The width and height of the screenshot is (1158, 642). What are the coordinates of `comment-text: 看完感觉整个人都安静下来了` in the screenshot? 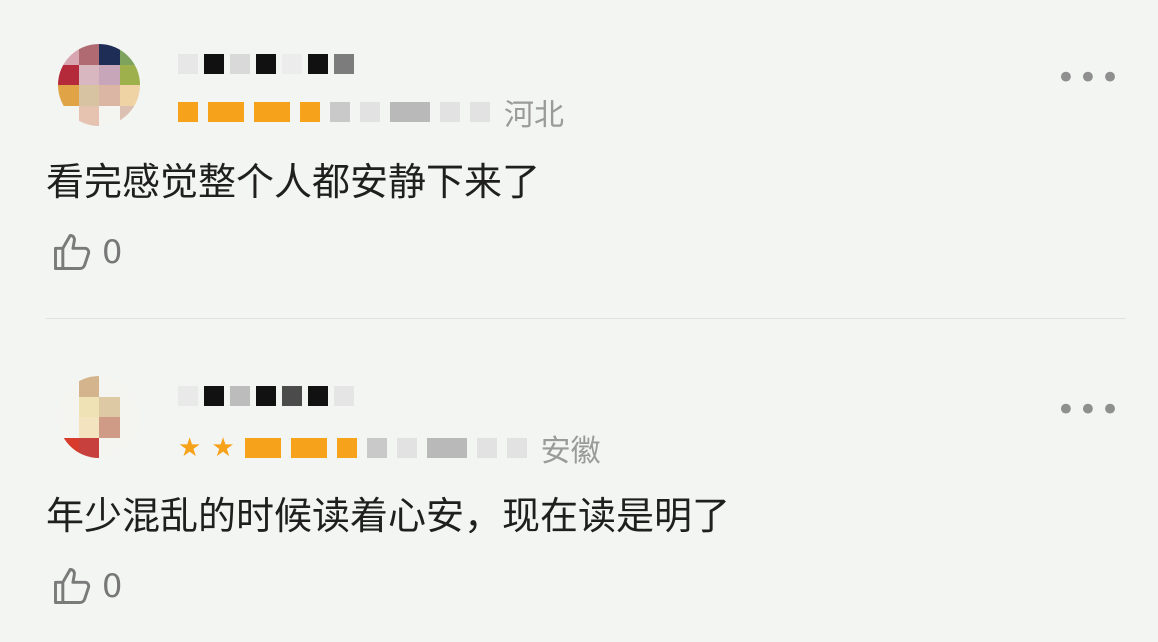 It's located at (293, 182).